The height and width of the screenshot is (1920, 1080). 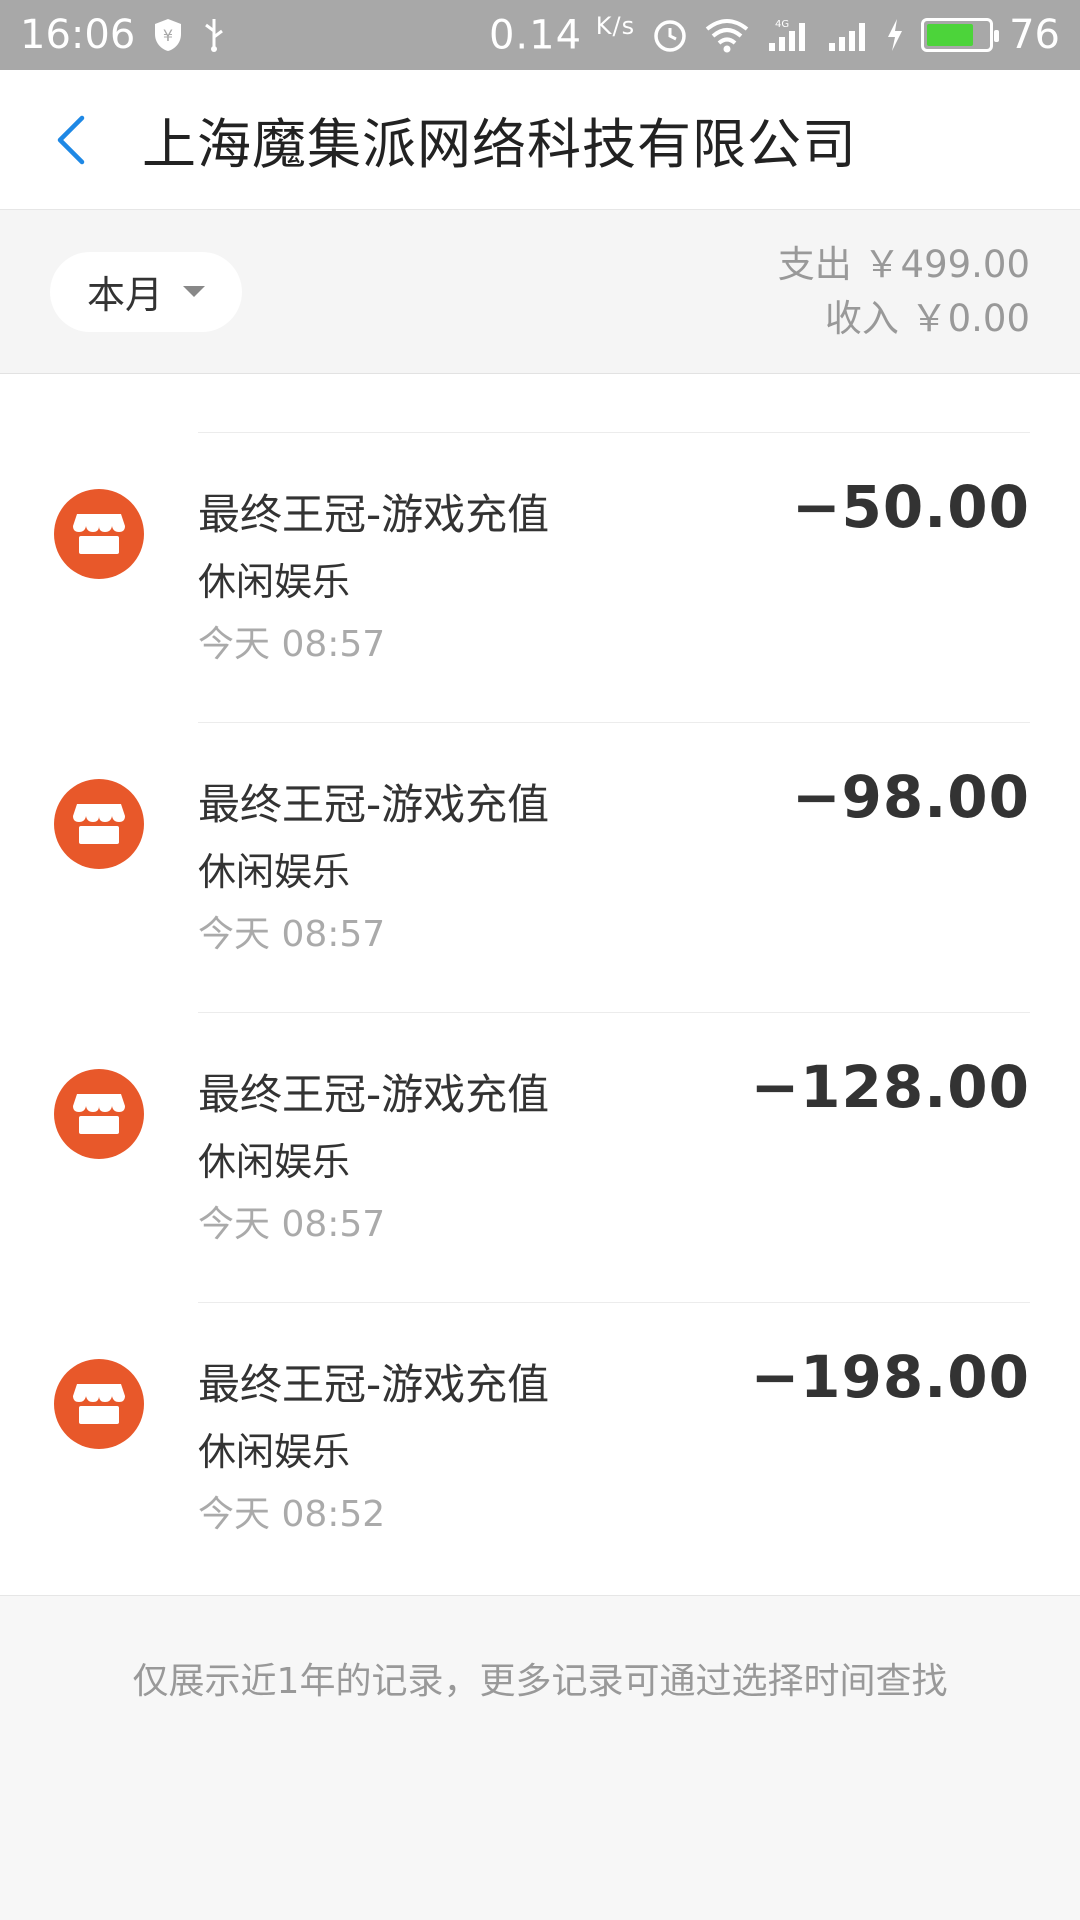 I want to click on month-filter-label: 本月, so click(x=124, y=295).